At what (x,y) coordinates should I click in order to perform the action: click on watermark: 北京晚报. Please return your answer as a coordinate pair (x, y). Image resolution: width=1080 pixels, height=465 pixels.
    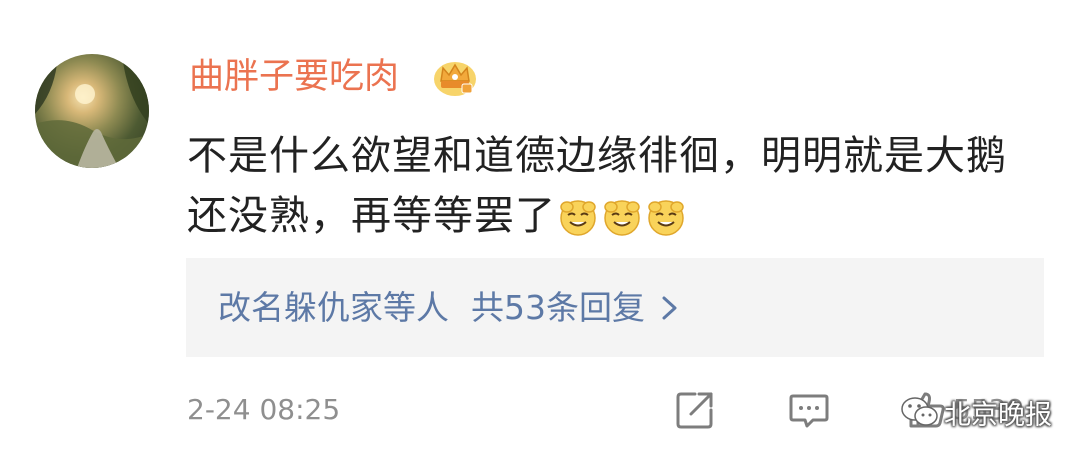
    Looking at the image, I should click on (976, 412).